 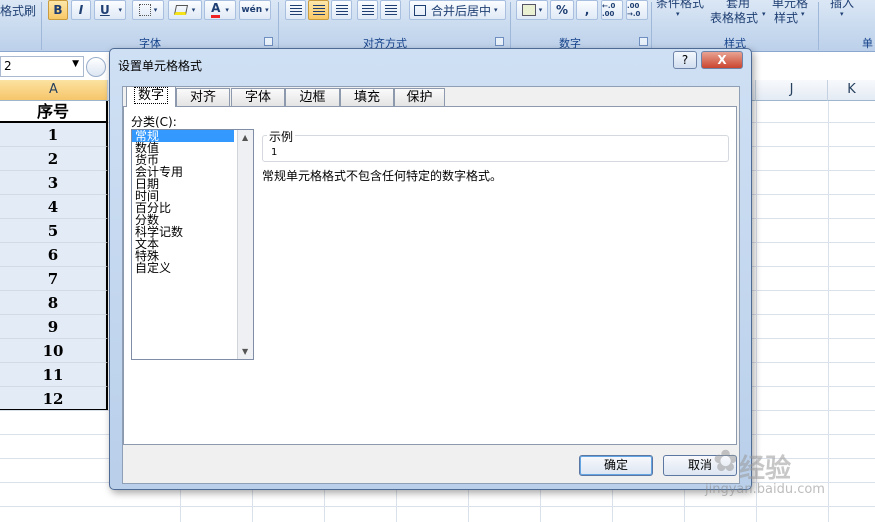 I want to click on increase-indent-button, so click(x=390, y=10).